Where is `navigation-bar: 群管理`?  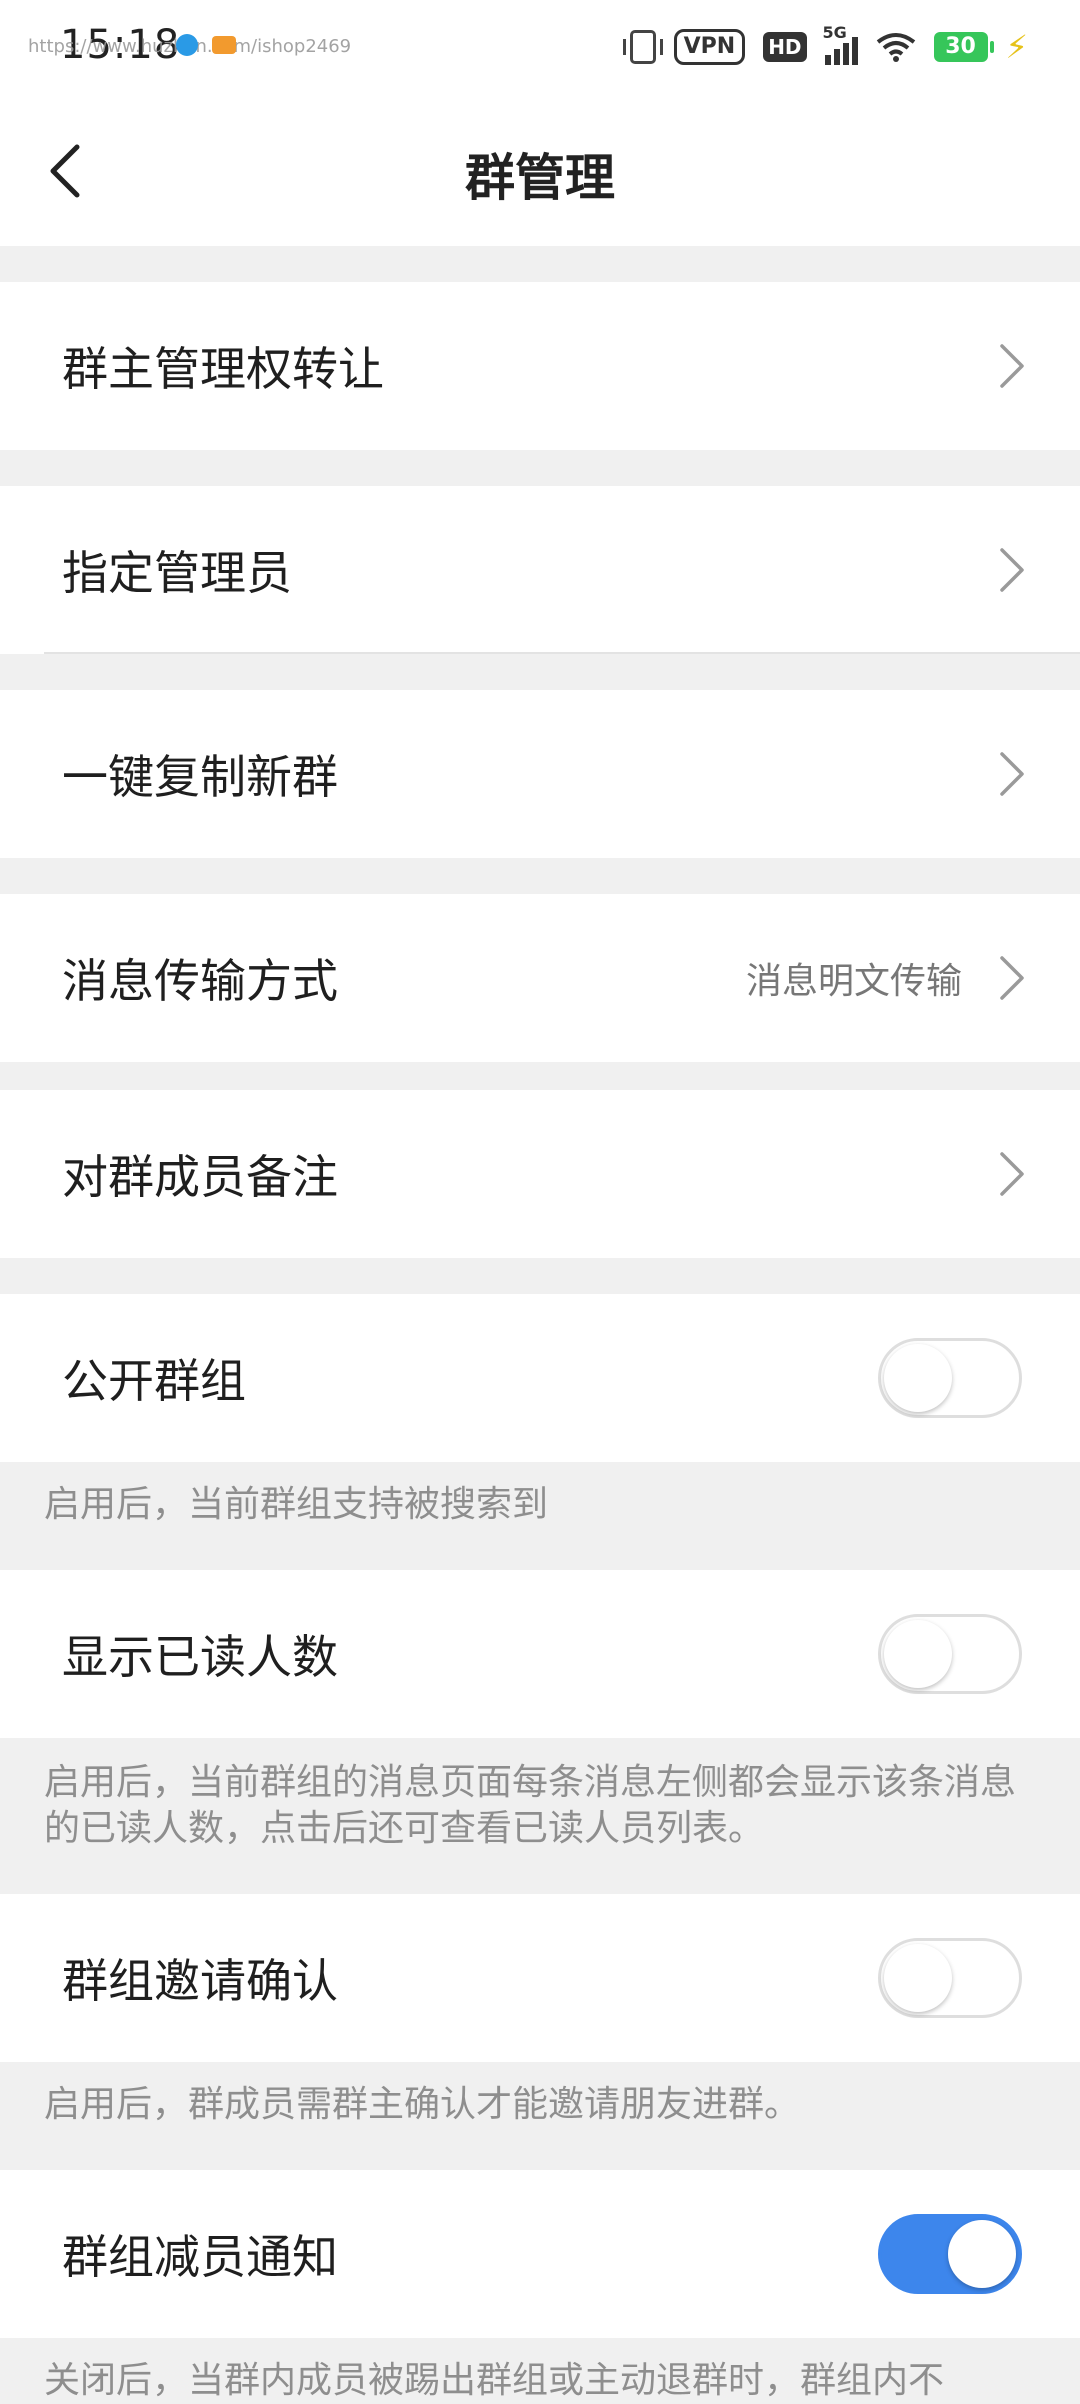 navigation-bar: 群管理 is located at coordinates (540, 171).